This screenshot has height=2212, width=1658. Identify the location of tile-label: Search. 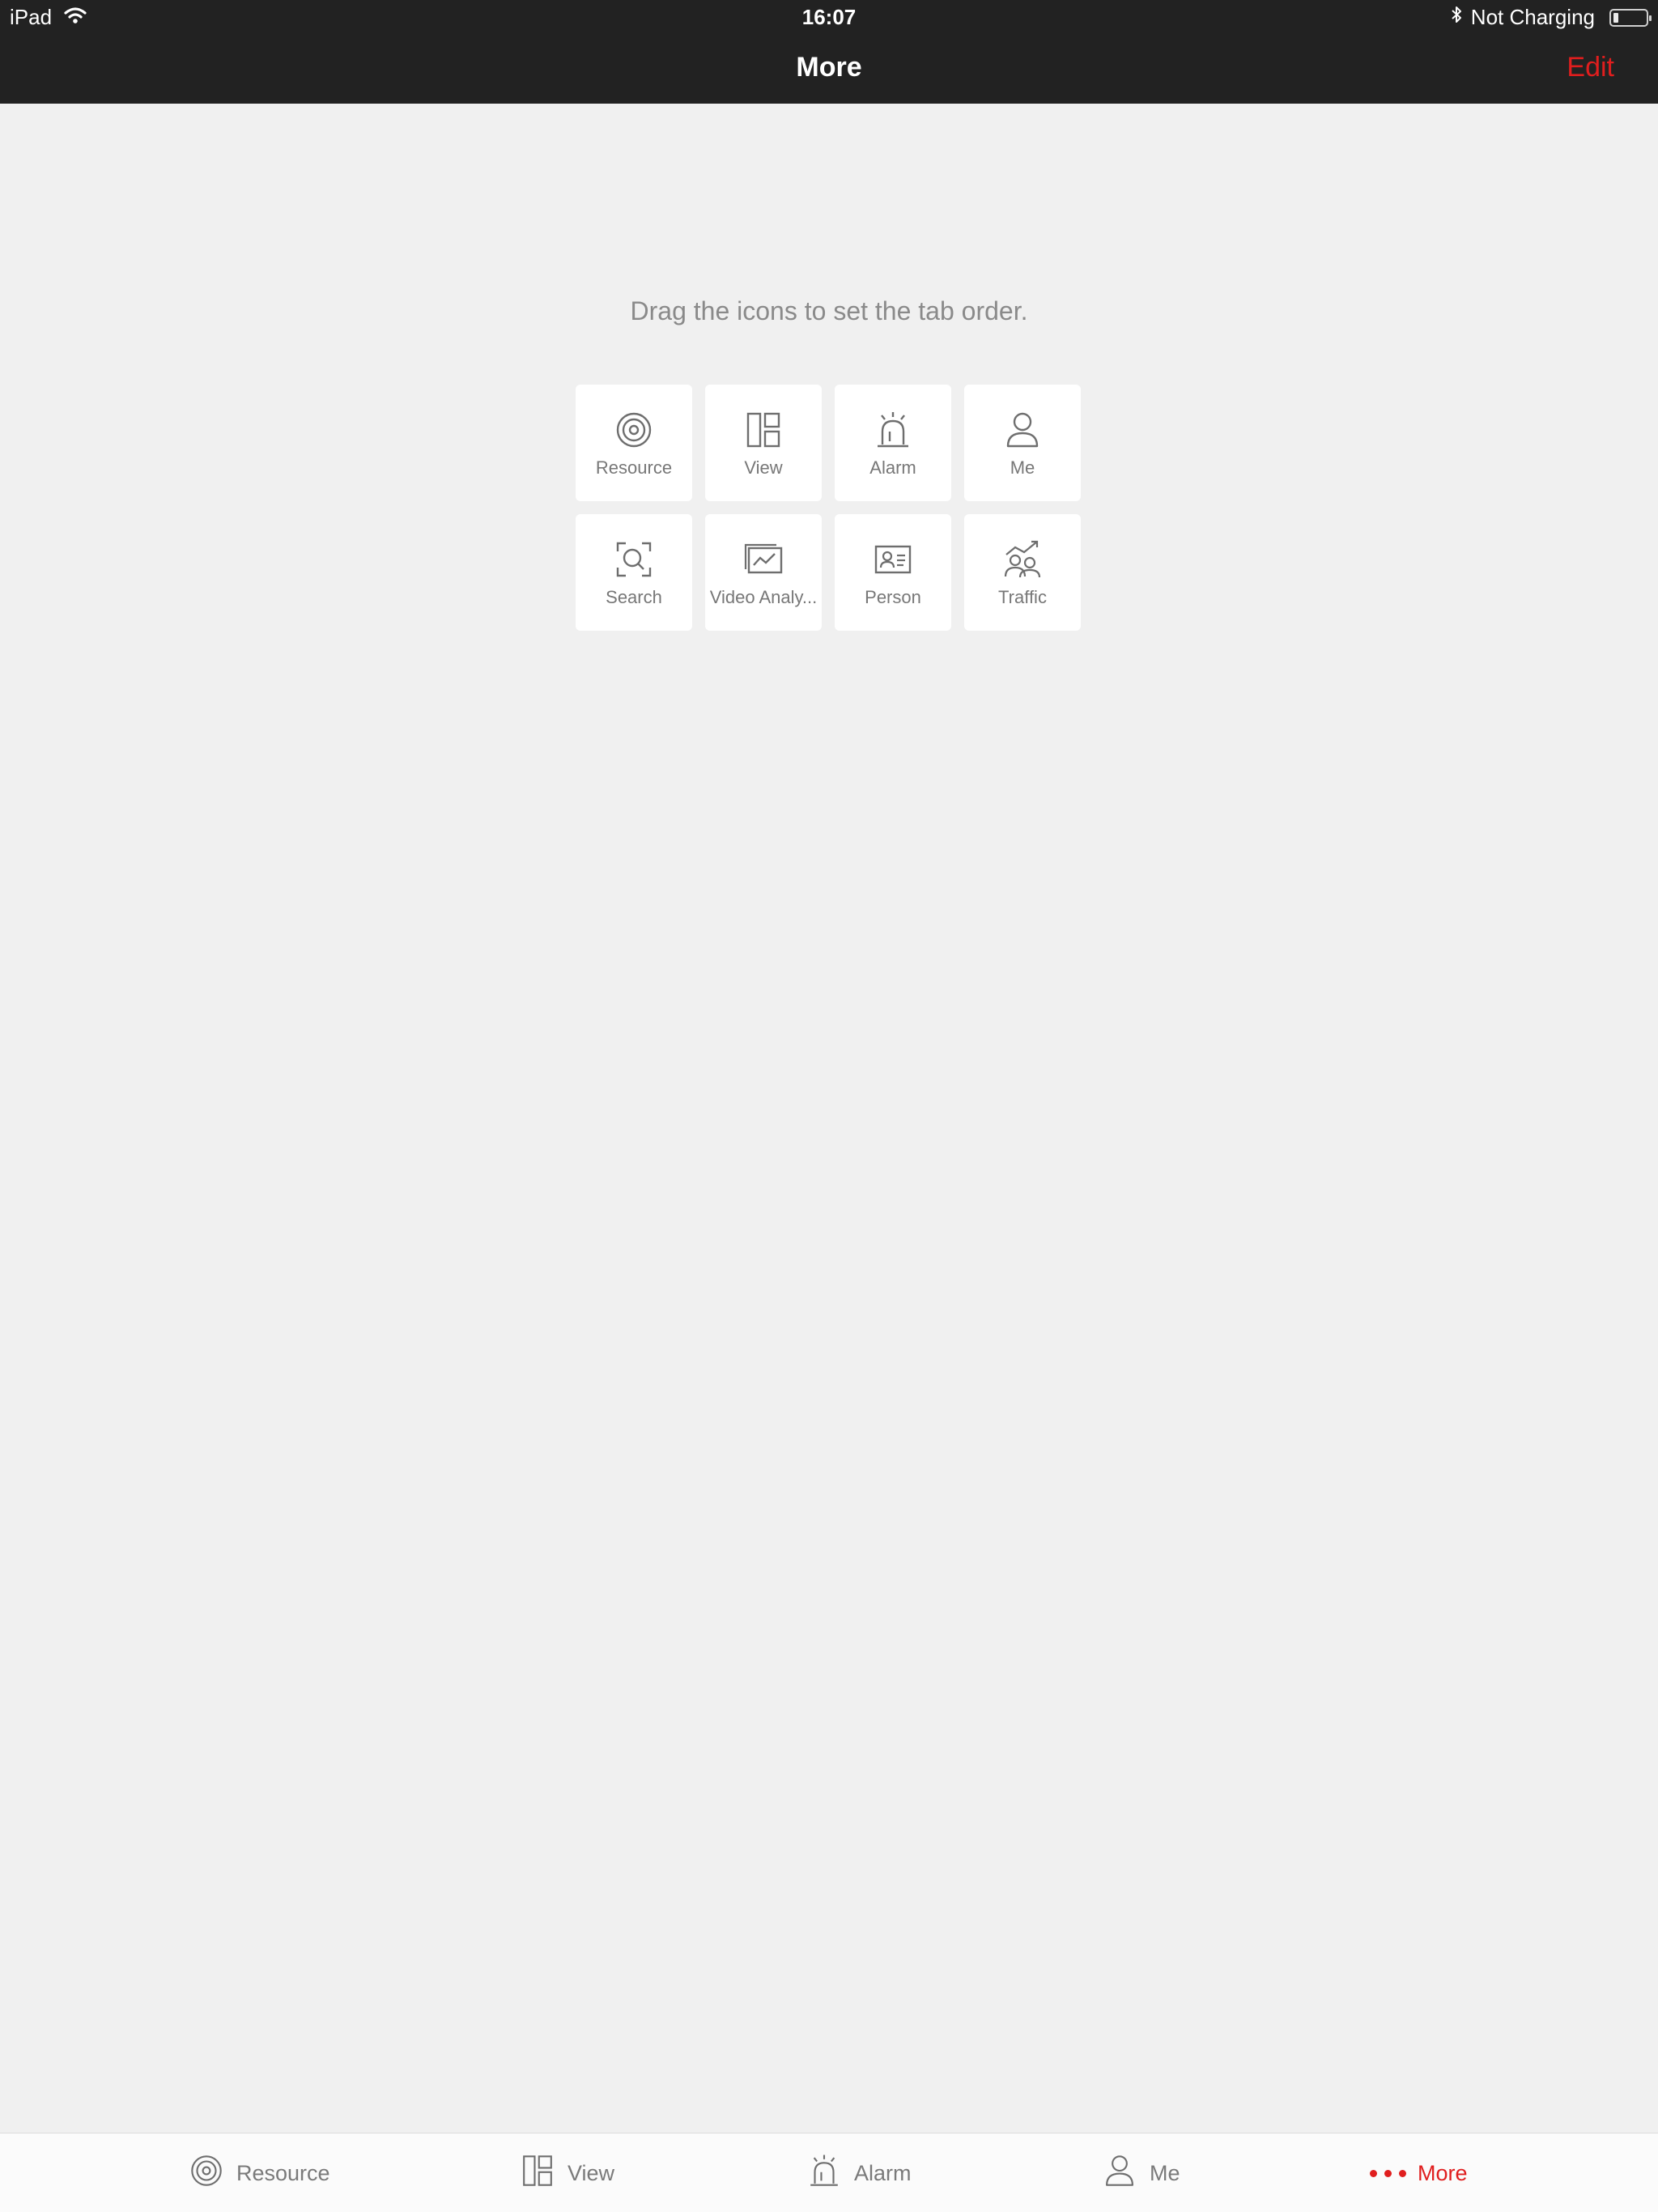
(634, 597).